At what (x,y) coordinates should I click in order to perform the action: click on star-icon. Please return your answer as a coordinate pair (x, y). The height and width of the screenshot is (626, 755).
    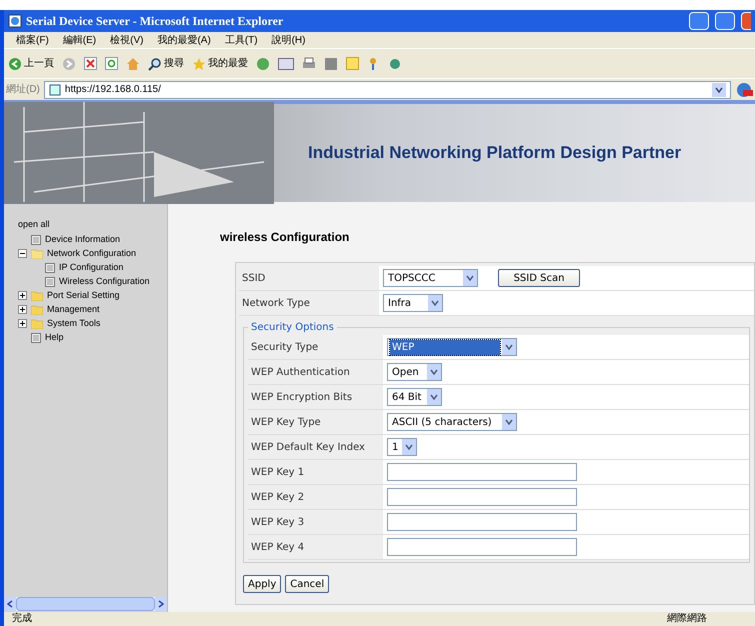
    Looking at the image, I should click on (199, 63).